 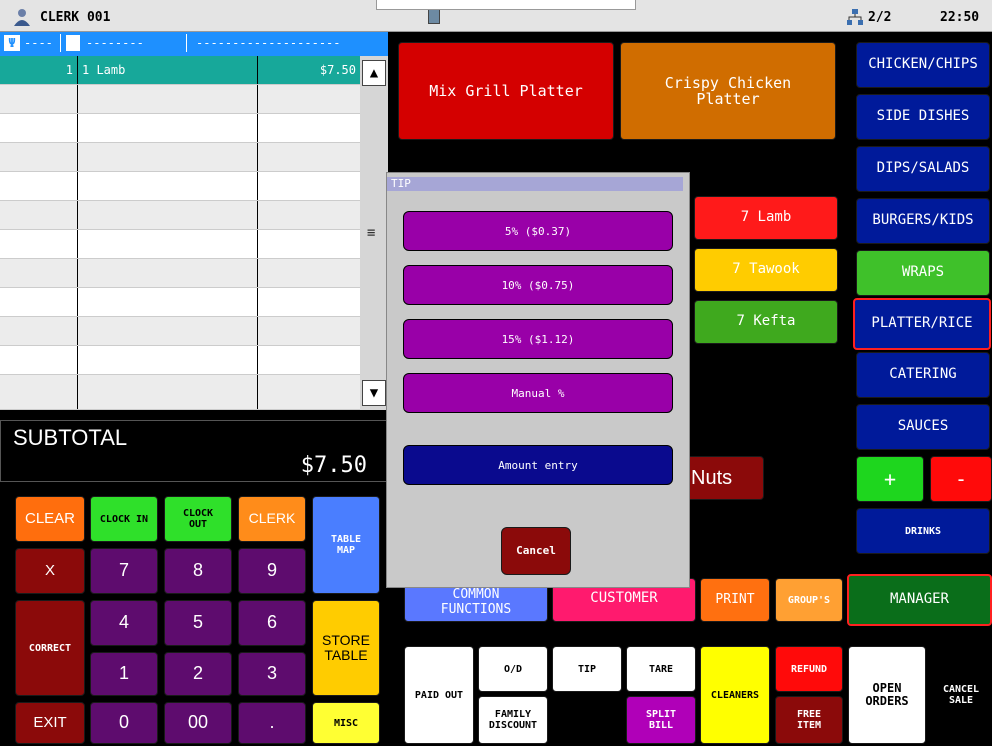 I want to click on kefta-button: 7 Kefta, so click(x=766, y=322).